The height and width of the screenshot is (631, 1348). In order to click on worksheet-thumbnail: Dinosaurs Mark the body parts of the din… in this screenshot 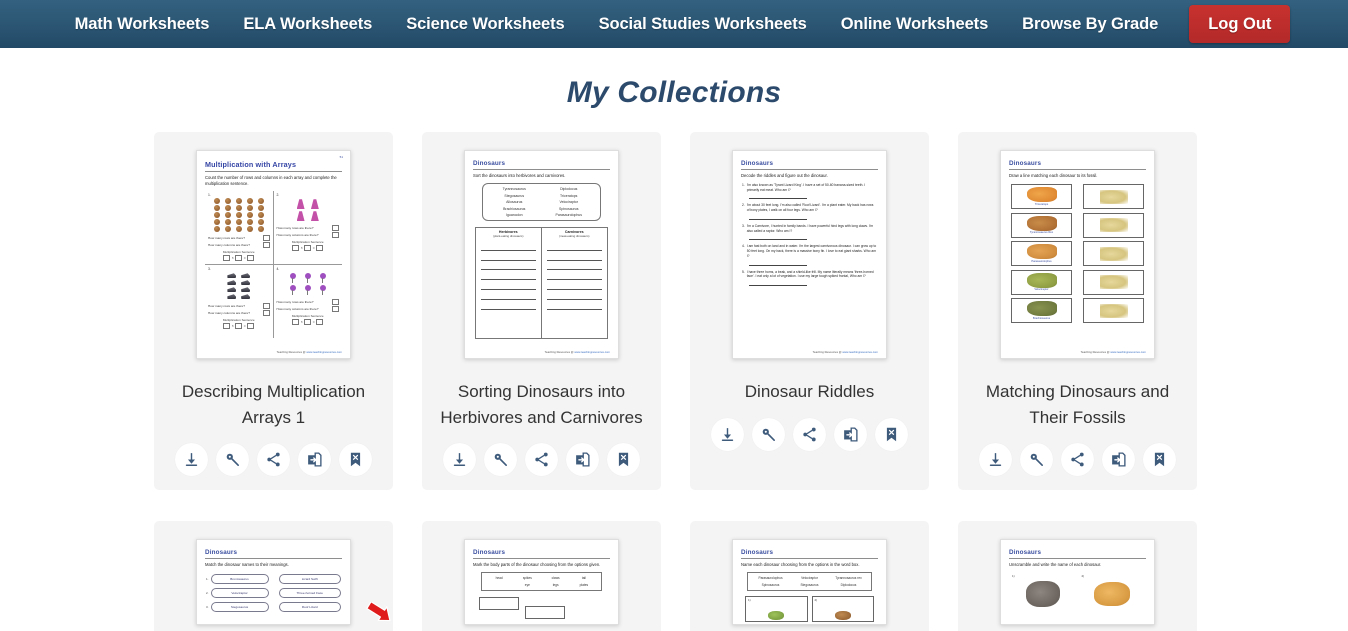, I will do `click(541, 582)`.